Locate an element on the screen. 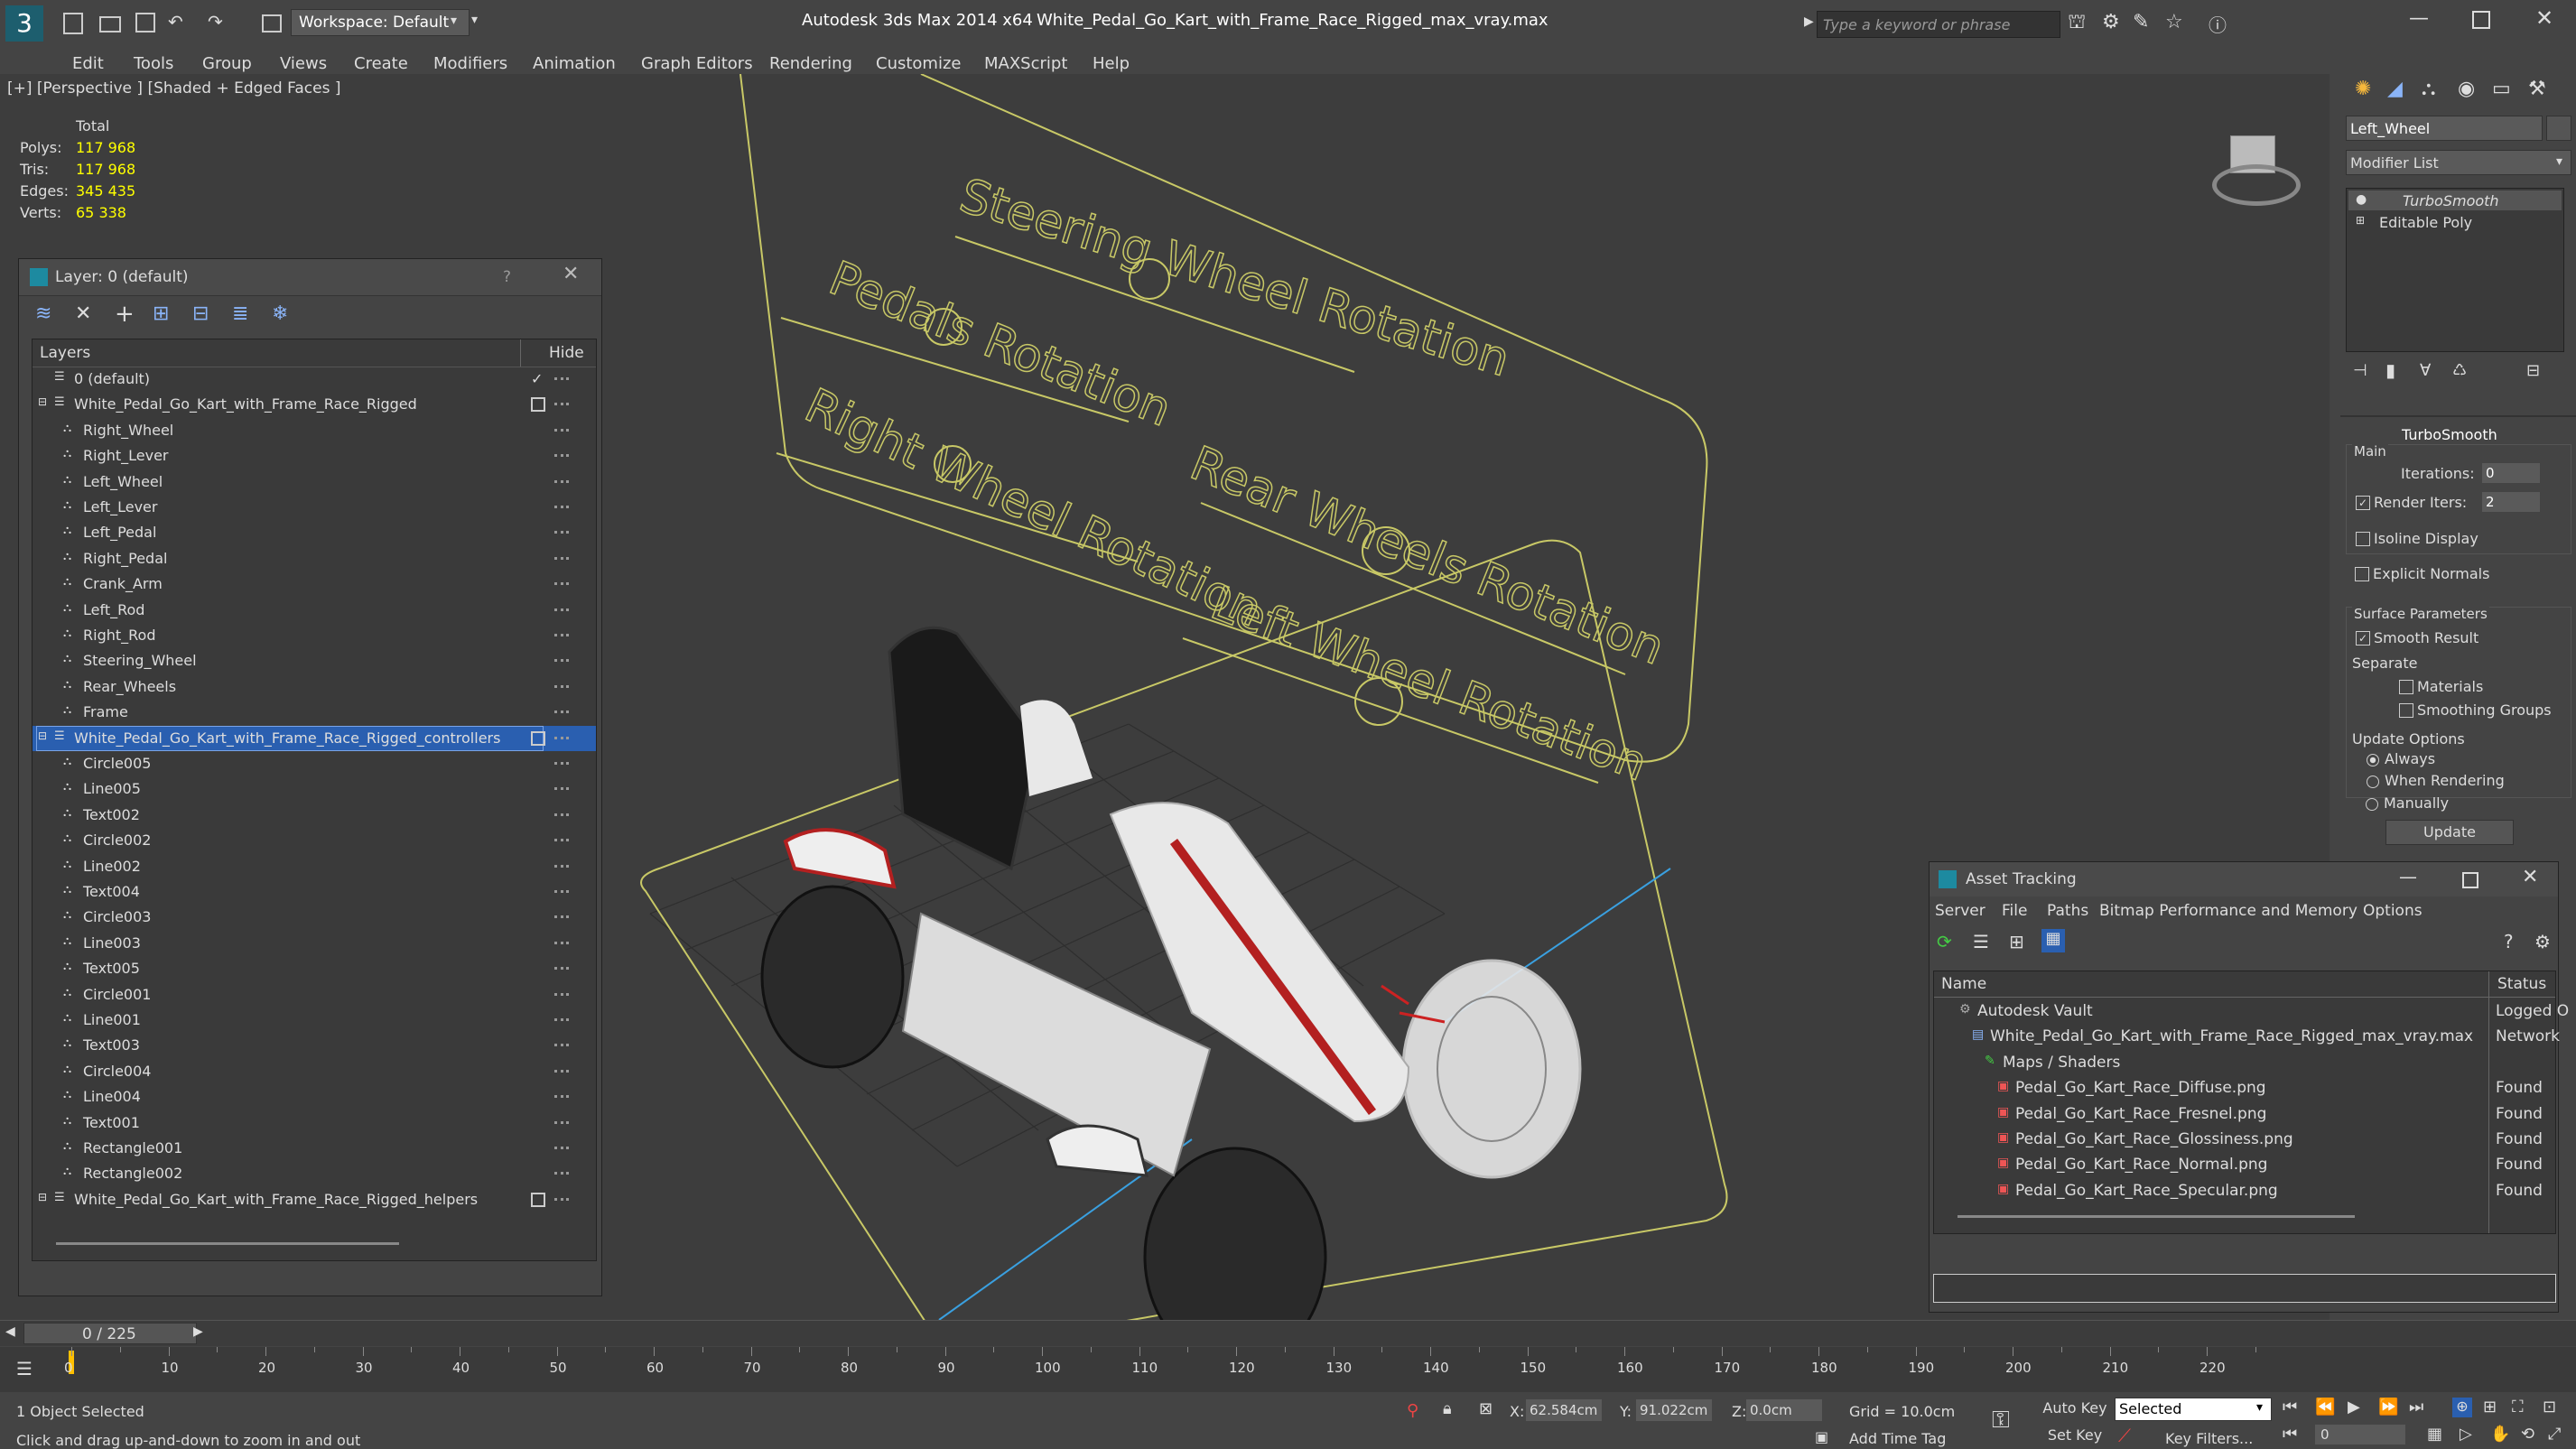  layer-object-row: ⛬ Text004 is located at coordinates (314, 892).